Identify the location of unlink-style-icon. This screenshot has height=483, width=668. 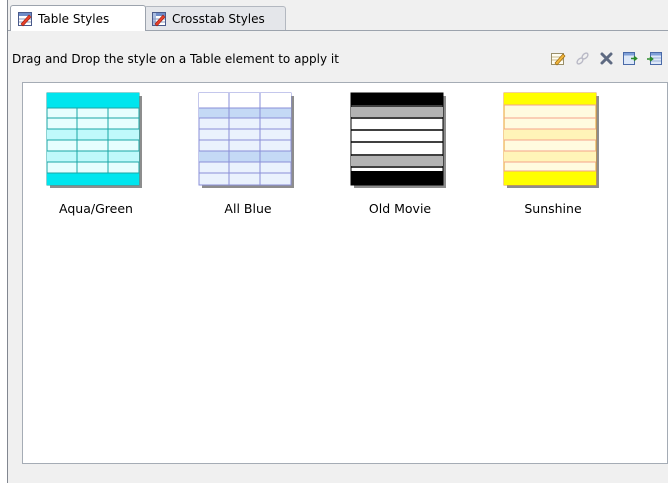
(582, 58).